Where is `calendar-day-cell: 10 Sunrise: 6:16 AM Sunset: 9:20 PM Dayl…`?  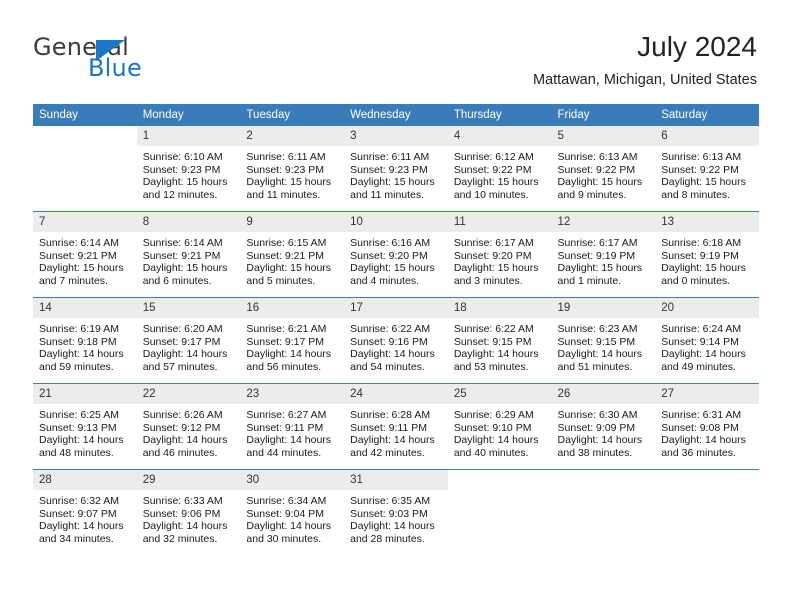
calendar-day-cell: 10 Sunrise: 6:16 AM Sunset: 9:20 PM Dayl… is located at coordinates (396, 254).